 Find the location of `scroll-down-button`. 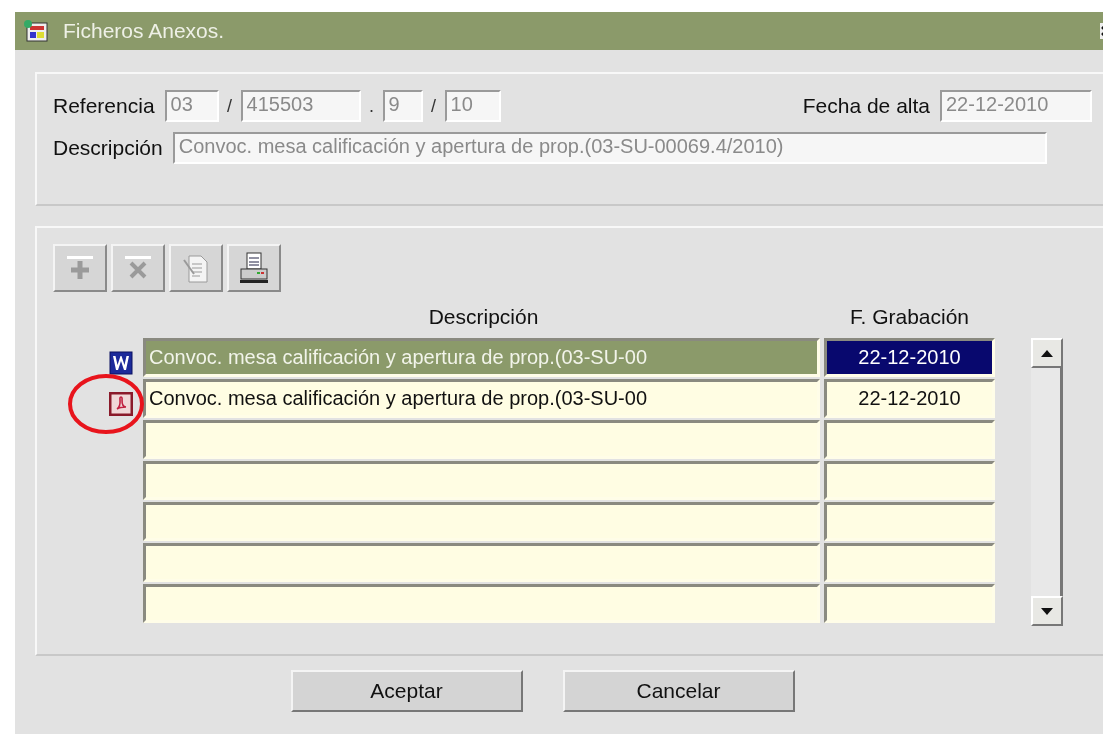

scroll-down-button is located at coordinates (1047, 611).